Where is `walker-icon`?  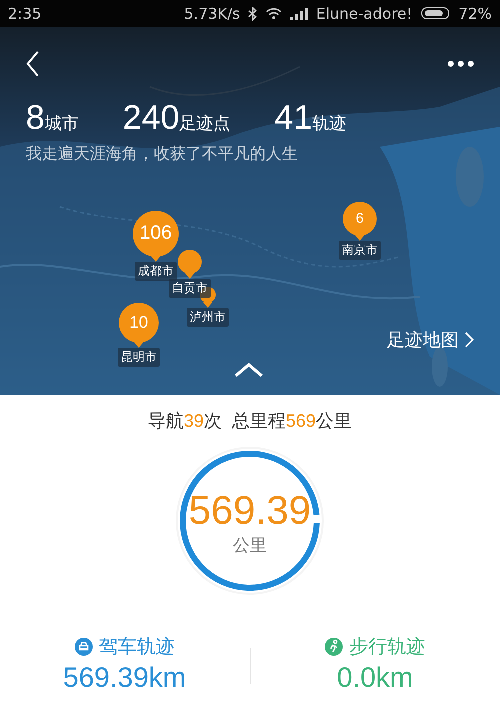
walker-icon is located at coordinates (334, 647).